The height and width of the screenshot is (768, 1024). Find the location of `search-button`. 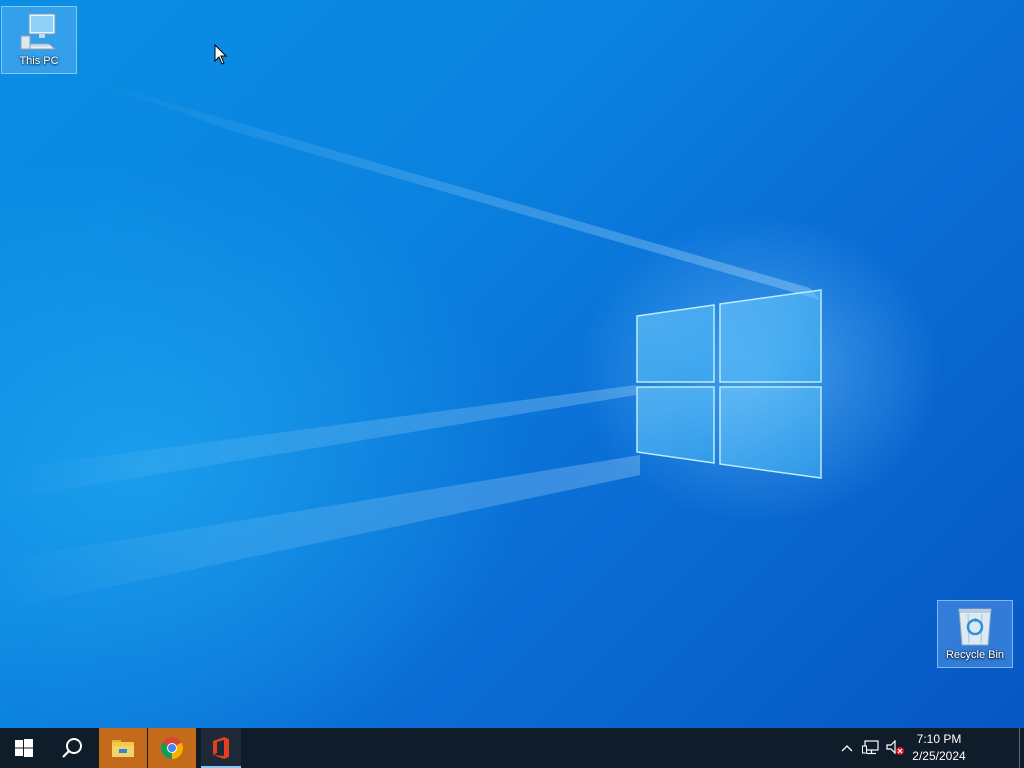

search-button is located at coordinates (72, 748).